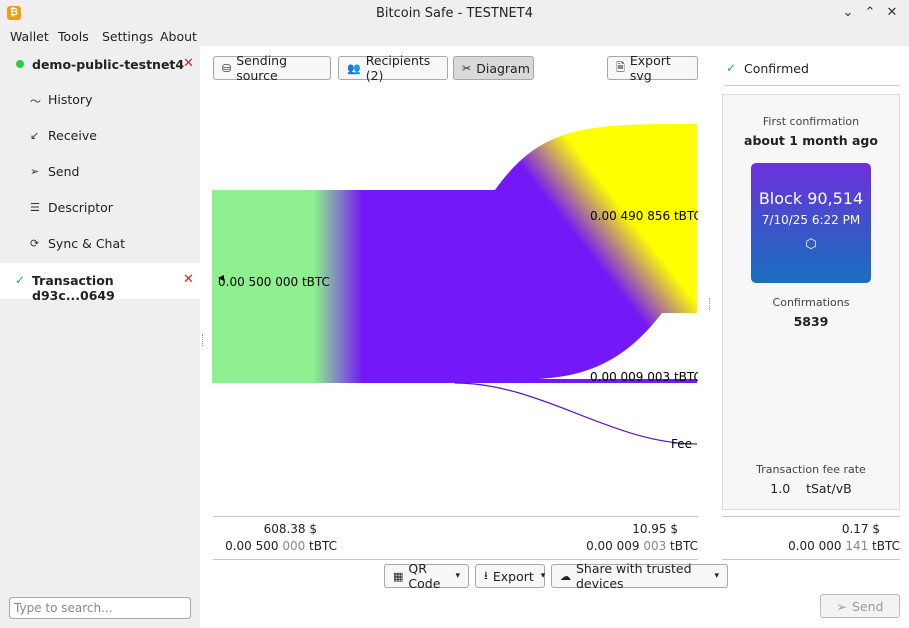  I want to click on share-button: ☁ Share with trusted devices ▾, so click(639, 576).